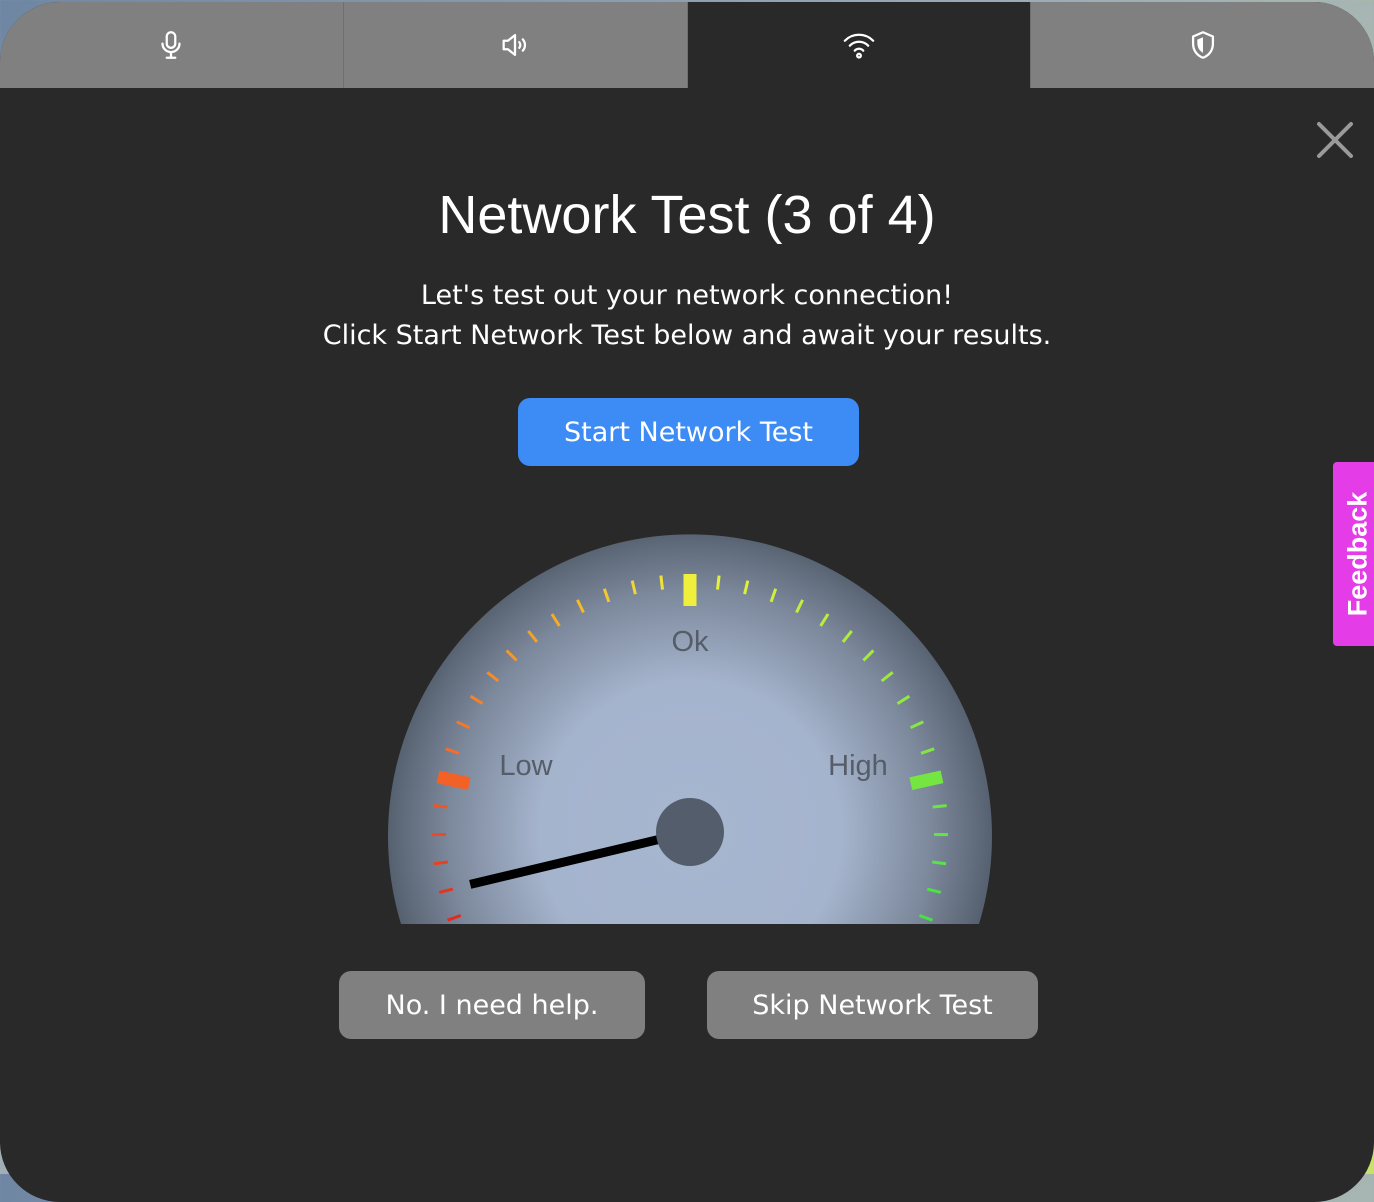  I want to click on gauge-hub, so click(690, 832).